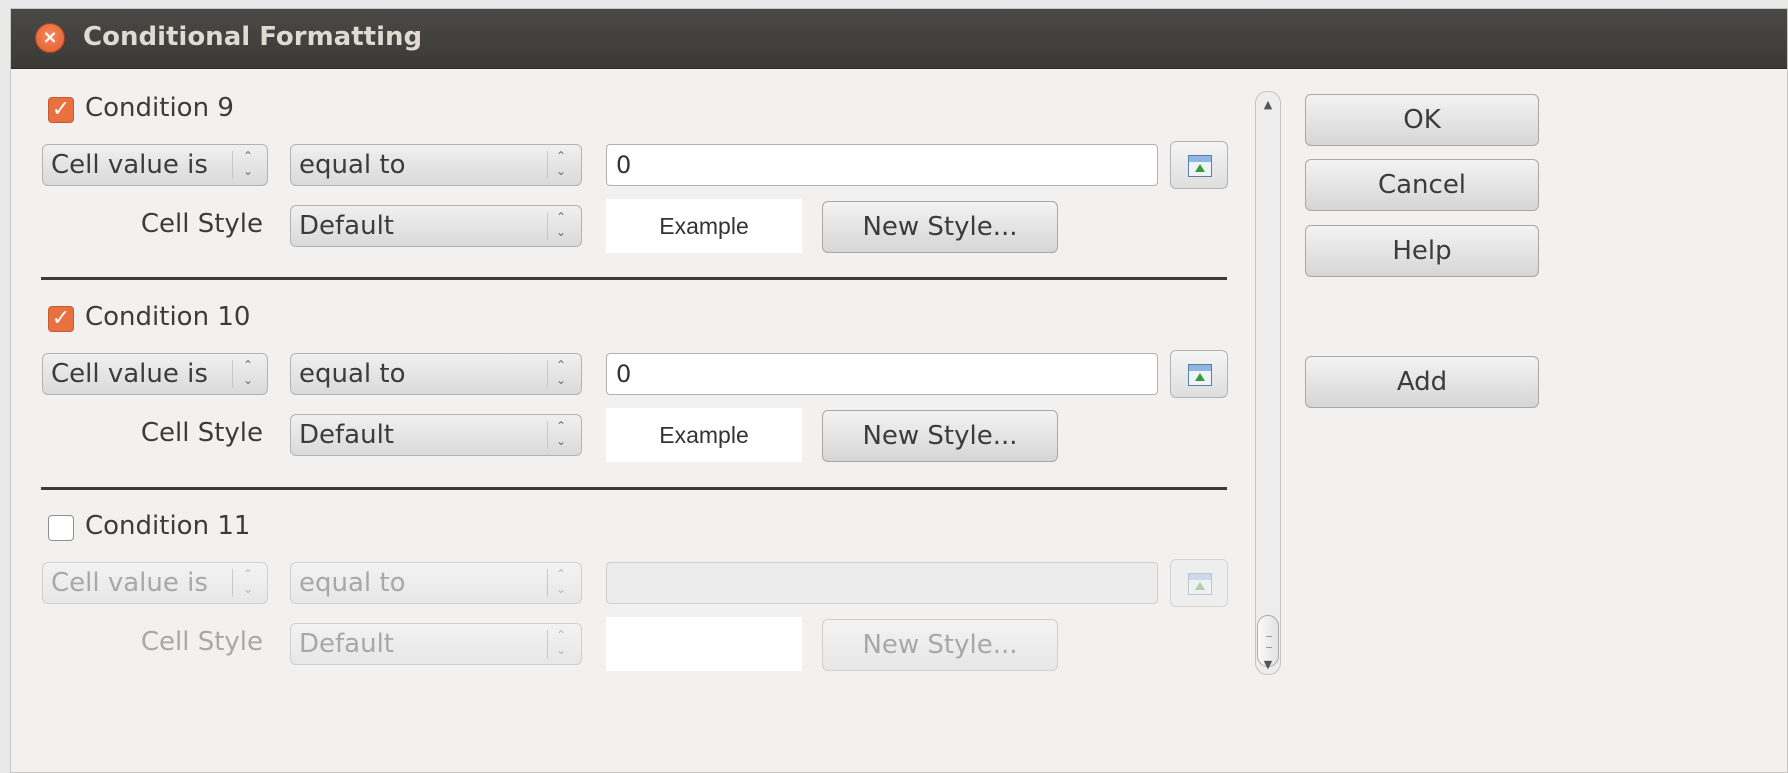  What do you see at coordinates (899, 39) in the screenshot?
I see `title-bar: × Conditional Formatting` at bounding box center [899, 39].